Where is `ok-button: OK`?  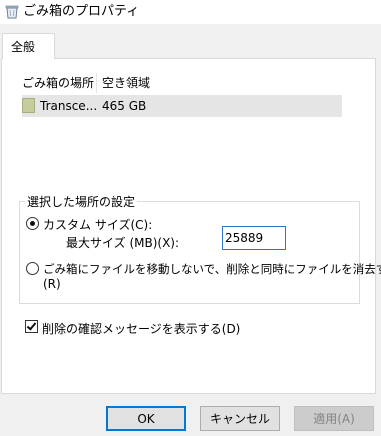
ok-button: OK is located at coordinates (146, 418).